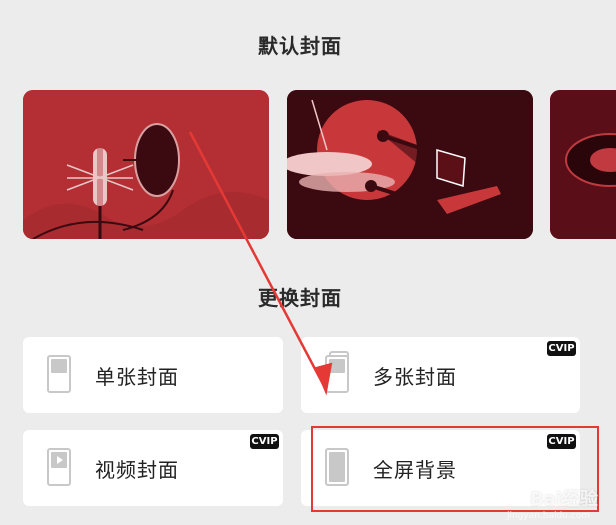  Describe the element at coordinates (59, 374) in the screenshot. I see `single-cover-icon` at that location.